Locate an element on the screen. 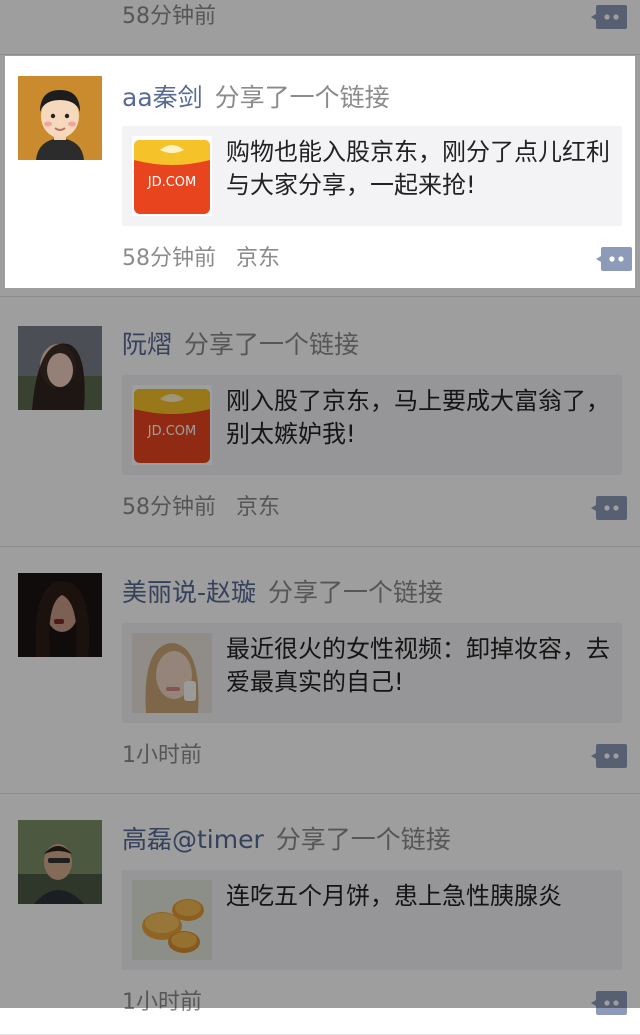 The width and height of the screenshot is (640, 1035). shared-link-card: JD.COM 刚入股了京东，马上要成大富翁了，别太嫉妒我! is located at coordinates (372, 425).